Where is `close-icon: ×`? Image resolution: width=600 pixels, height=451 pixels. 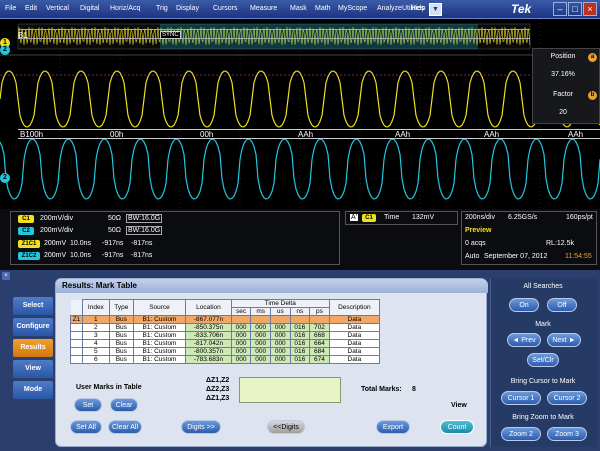
close-icon: × is located at coordinates (590, 9).